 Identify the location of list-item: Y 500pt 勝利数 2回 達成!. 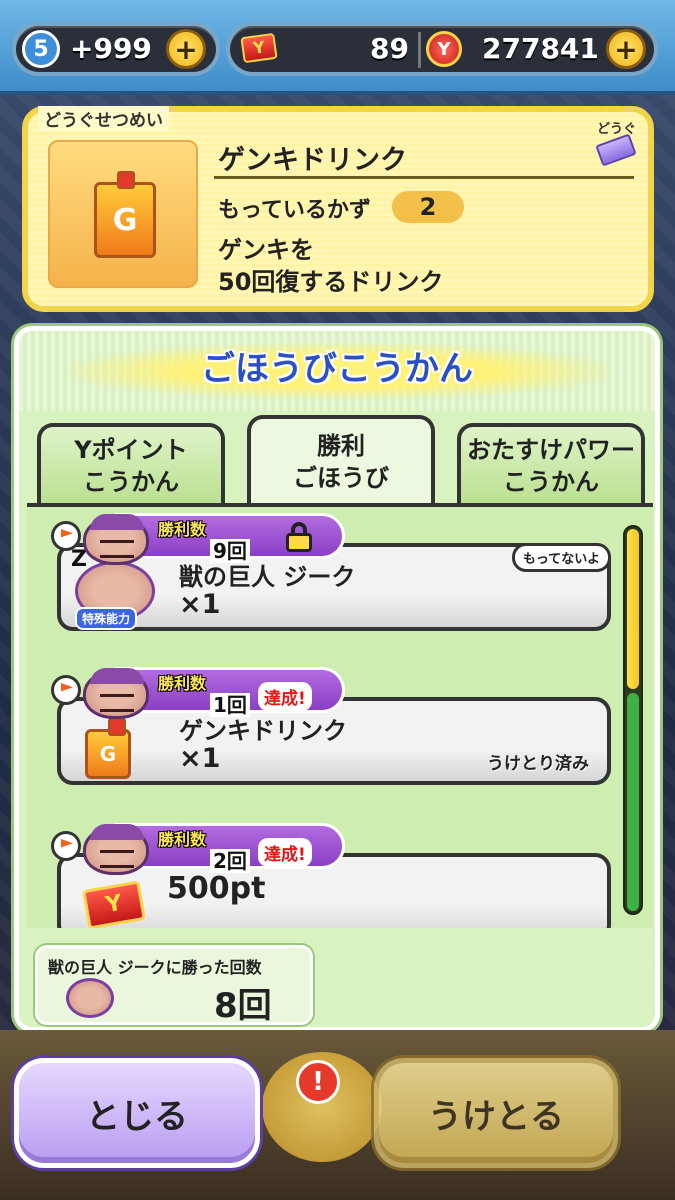
(331, 875).